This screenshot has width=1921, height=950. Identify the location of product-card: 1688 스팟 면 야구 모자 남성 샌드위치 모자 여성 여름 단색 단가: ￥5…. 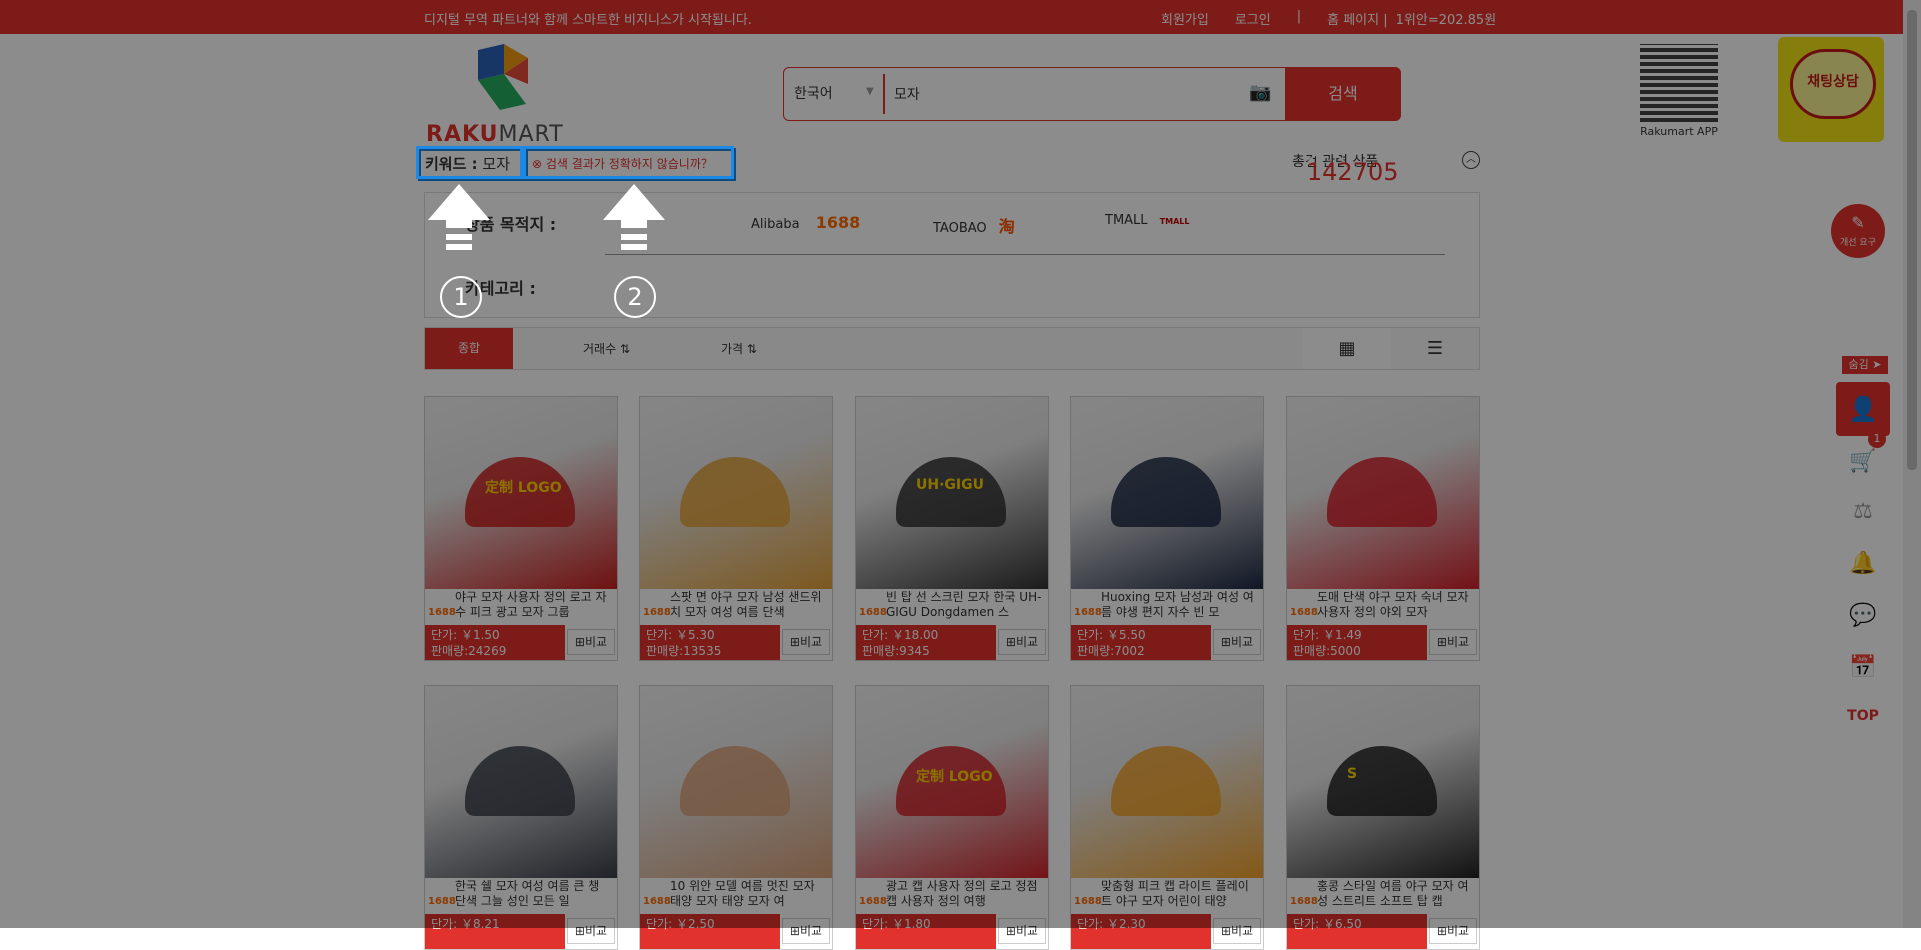
(736, 528).